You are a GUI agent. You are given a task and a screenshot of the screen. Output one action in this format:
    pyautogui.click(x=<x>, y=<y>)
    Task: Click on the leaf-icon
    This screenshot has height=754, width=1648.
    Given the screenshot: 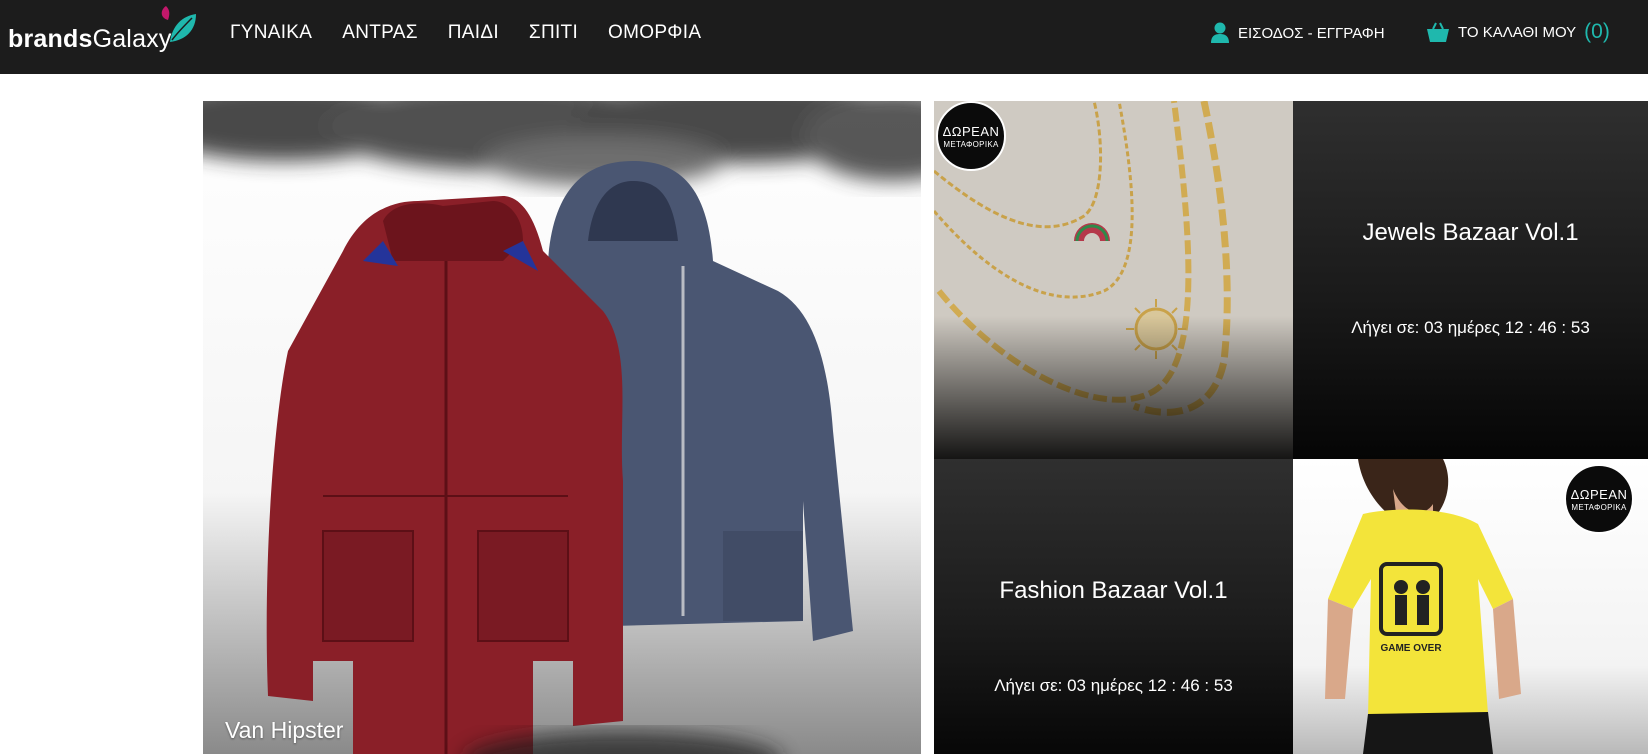 What is the action you would take?
    pyautogui.click(x=178, y=24)
    